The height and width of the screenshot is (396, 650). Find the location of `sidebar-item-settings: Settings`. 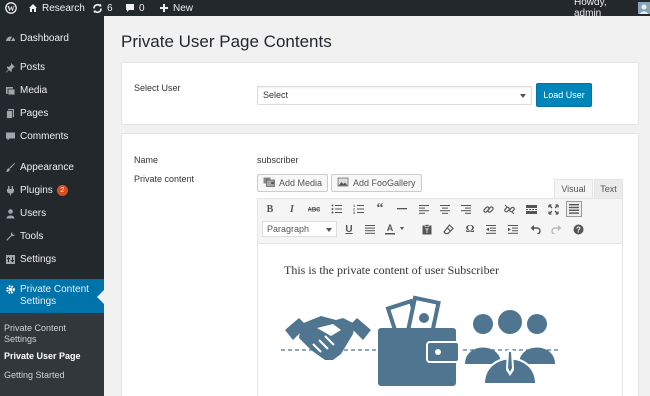

sidebar-item-settings: Settings is located at coordinates (52, 259).